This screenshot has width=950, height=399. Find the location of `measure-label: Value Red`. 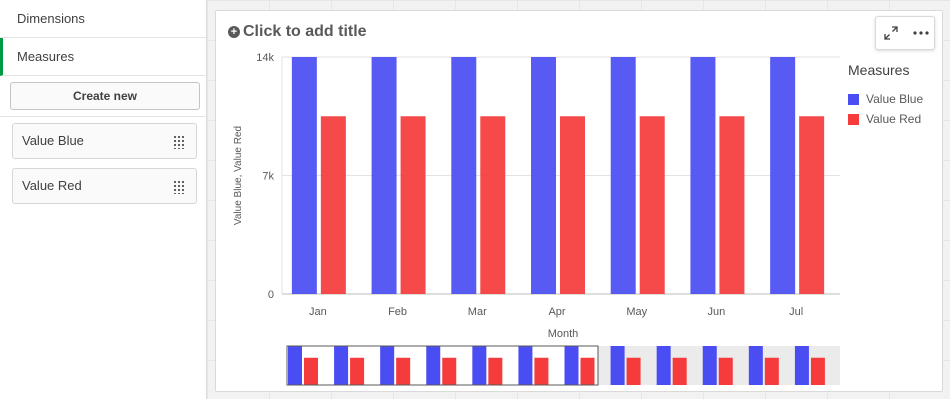

measure-label: Value Red is located at coordinates (52, 185).